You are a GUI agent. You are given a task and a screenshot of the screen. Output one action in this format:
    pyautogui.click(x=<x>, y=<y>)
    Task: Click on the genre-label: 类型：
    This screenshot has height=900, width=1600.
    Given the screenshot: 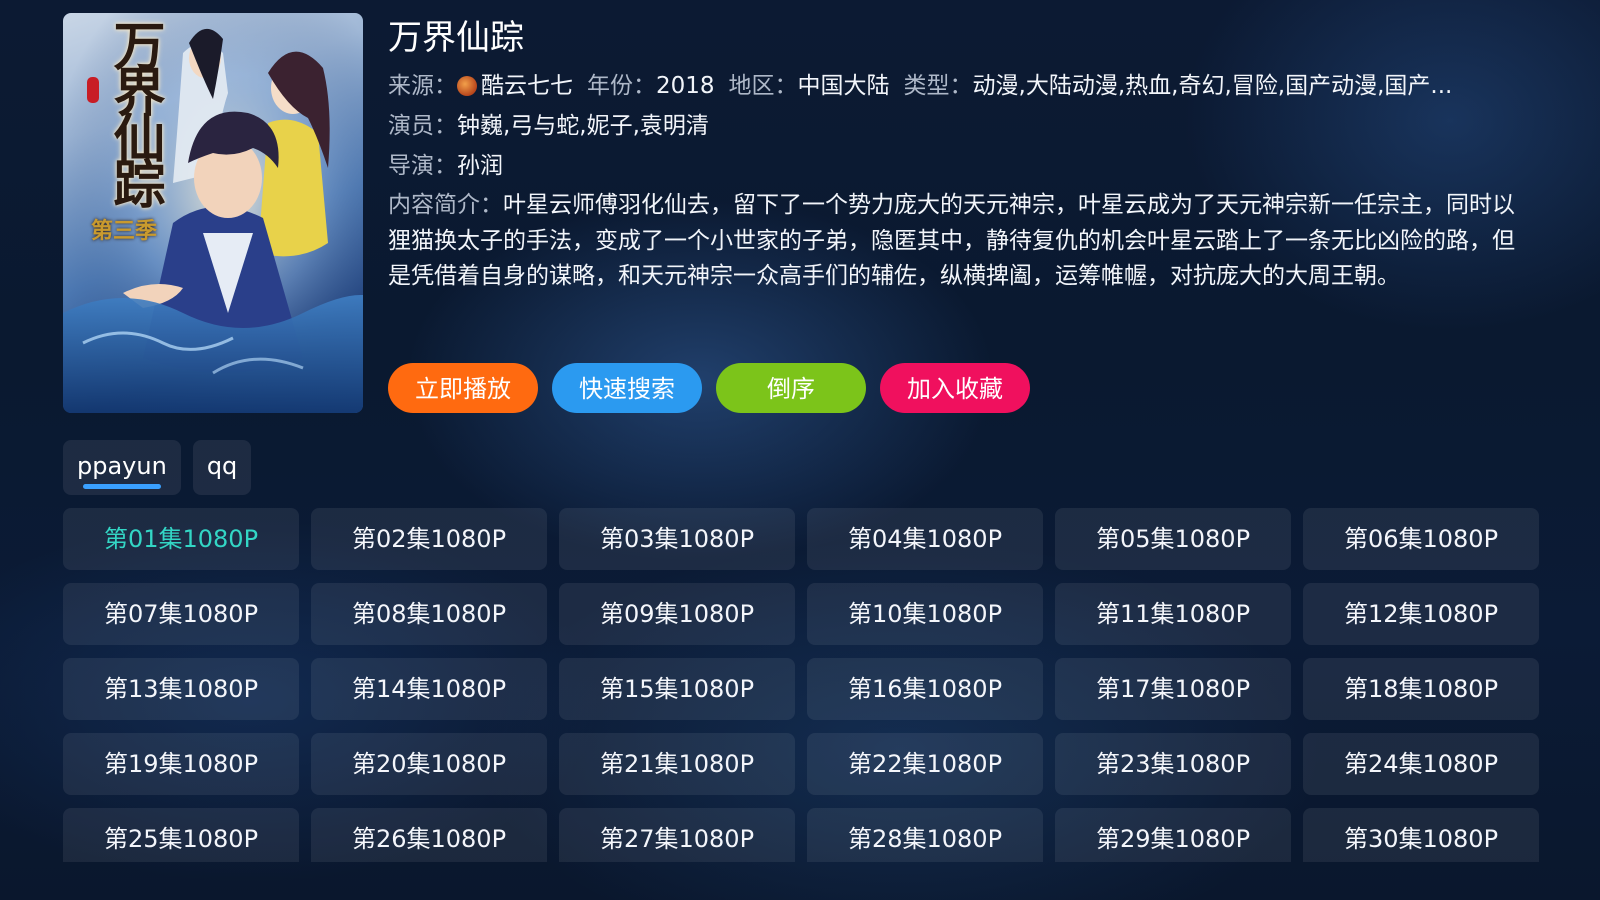 What is the action you would take?
    pyautogui.click(x=938, y=86)
    